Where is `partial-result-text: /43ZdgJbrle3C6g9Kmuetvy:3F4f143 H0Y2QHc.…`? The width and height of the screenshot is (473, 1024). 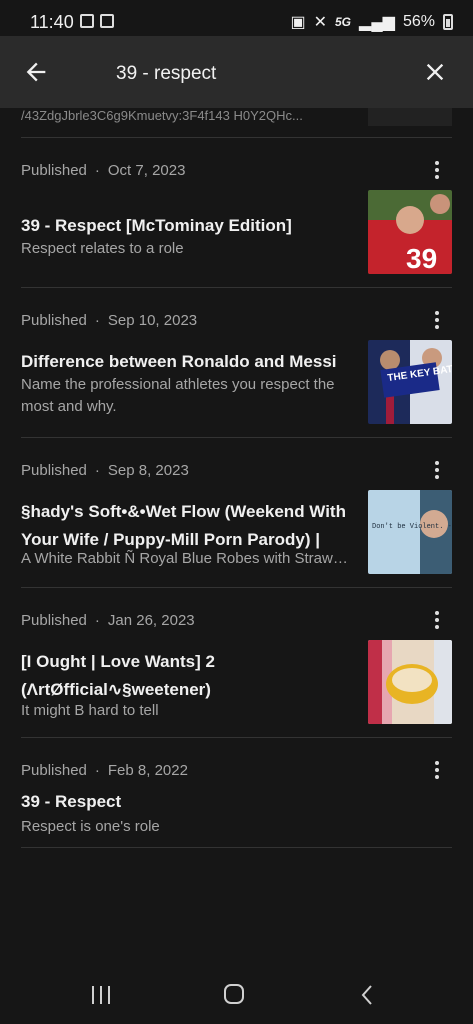
partial-result-text: /43ZdgJbrle3C6g9Kmuetvy:3F4f143 H0Y2QHc.… is located at coordinates (162, 115).